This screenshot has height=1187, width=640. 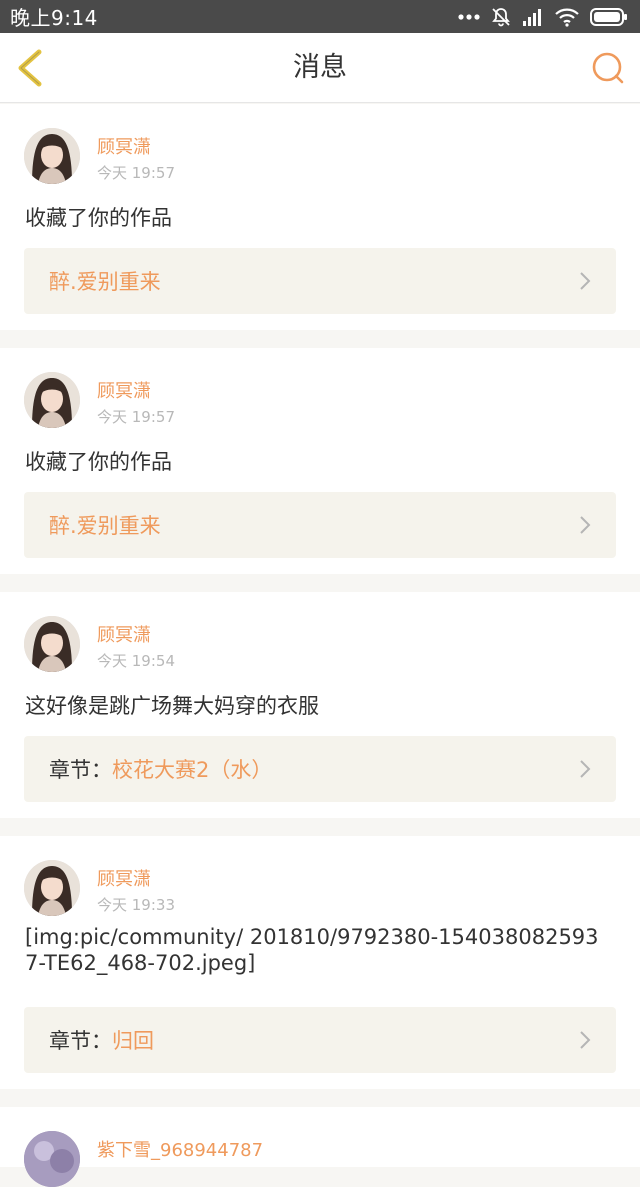 What do you see at coordinates (608, 68) in the screenshot?
I see `search-icon` at bounding box center [608, 68].